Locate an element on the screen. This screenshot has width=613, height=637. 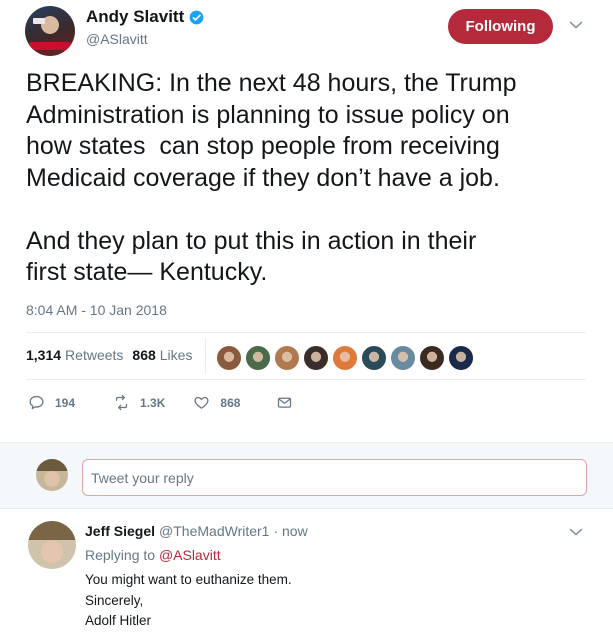
reply-header: Jeff Siegel @TheMadWriter1 · now is located at coordinates (196, 531).